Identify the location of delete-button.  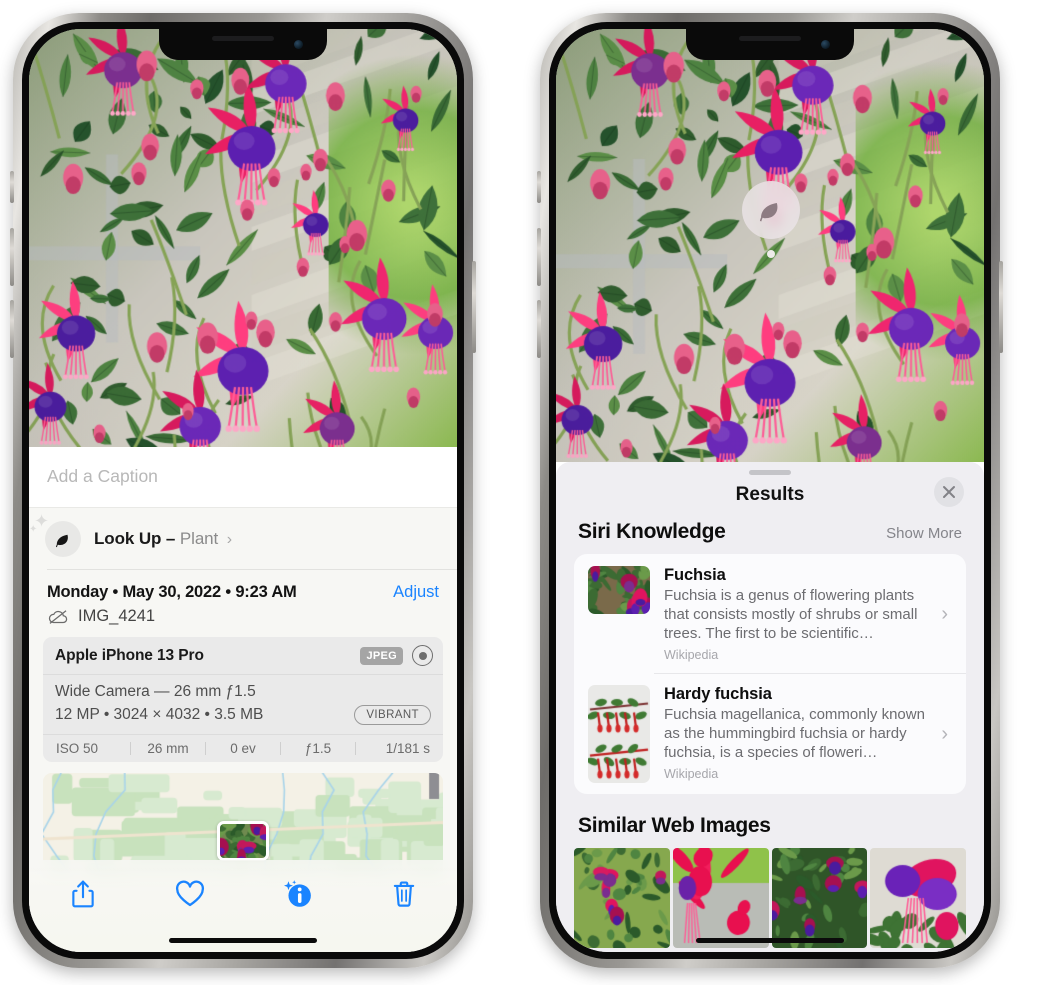
(404, 894).